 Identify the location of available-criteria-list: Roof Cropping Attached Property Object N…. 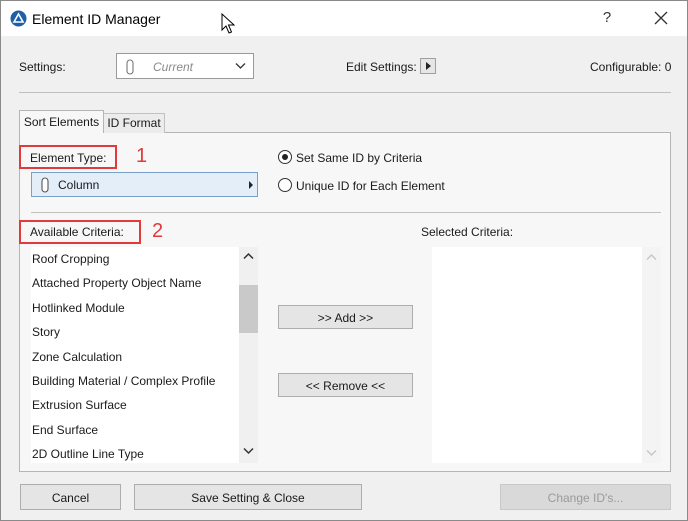
(144, 355).